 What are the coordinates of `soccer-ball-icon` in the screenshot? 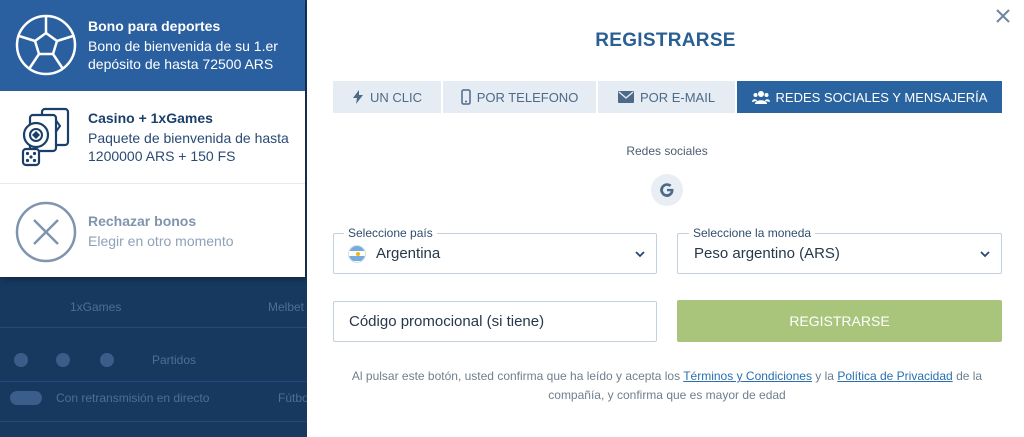 It's located at (46, 45).